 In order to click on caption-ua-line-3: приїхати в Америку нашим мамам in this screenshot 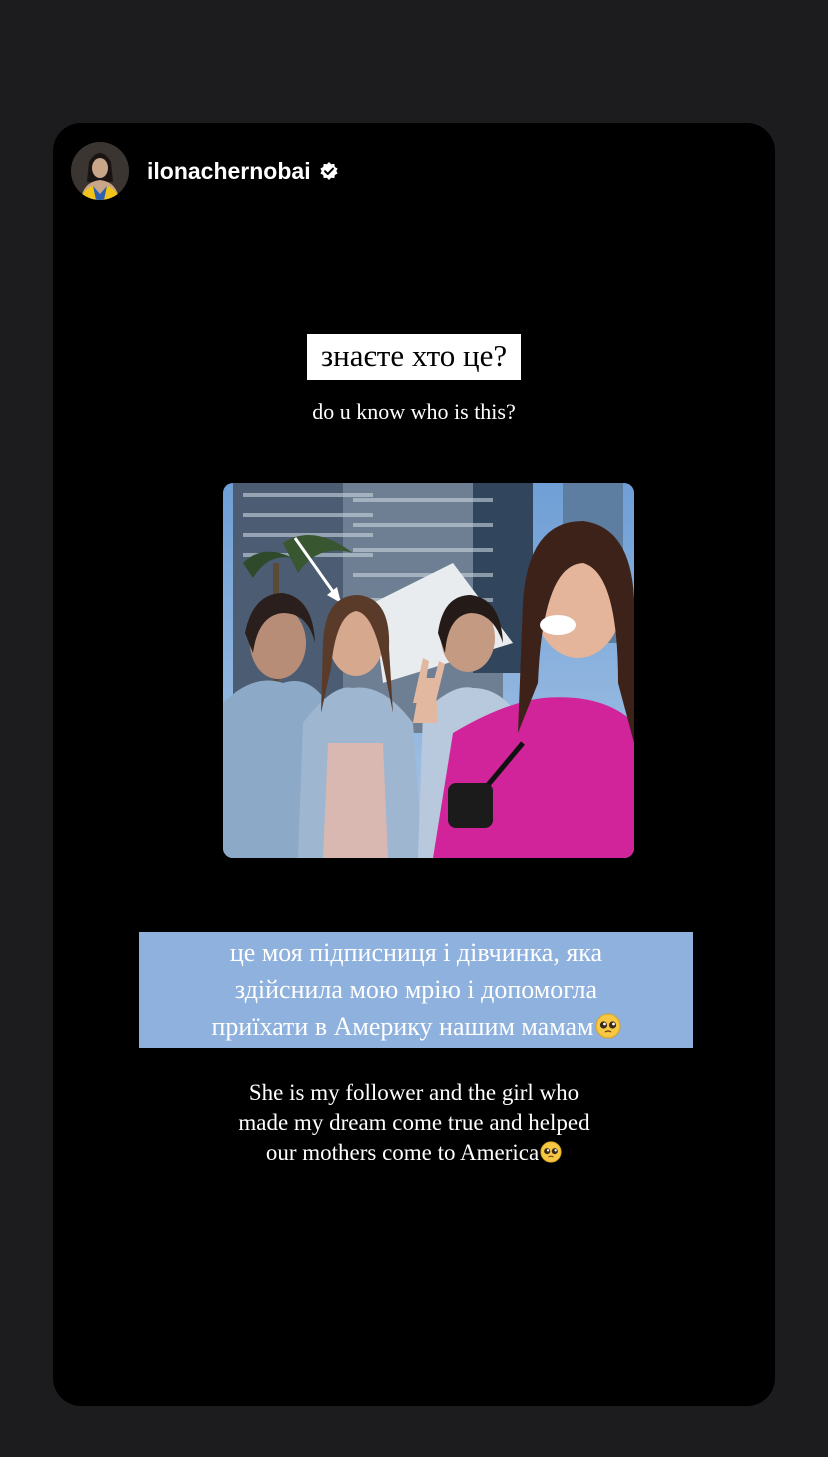, I will do `click(416, 1026)`.